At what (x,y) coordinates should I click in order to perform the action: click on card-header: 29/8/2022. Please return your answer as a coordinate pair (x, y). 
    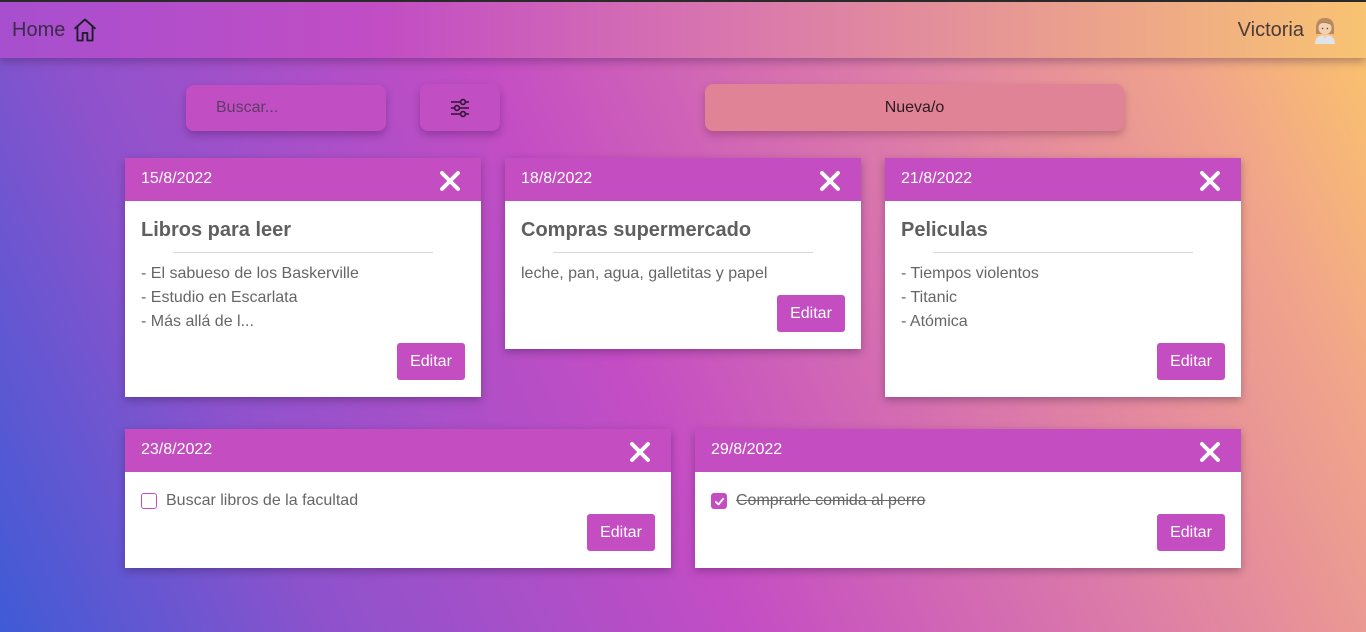
    Looking at the image, I should click on (968, 450).